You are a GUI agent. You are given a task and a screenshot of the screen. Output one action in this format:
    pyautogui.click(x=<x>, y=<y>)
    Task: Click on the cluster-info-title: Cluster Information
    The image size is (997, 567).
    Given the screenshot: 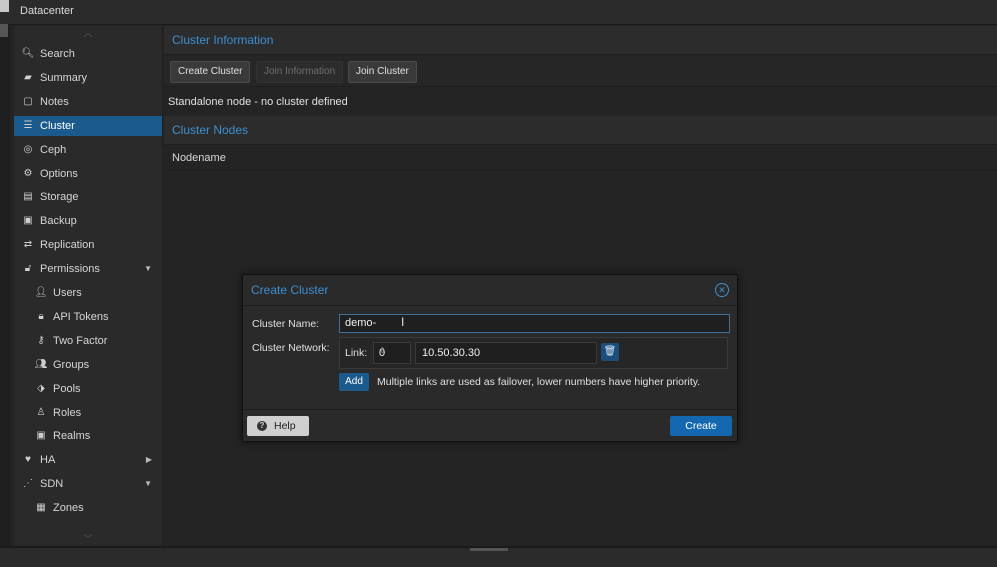 What is the action you would take?
    pyautogui.click(x=223, y=40)
    